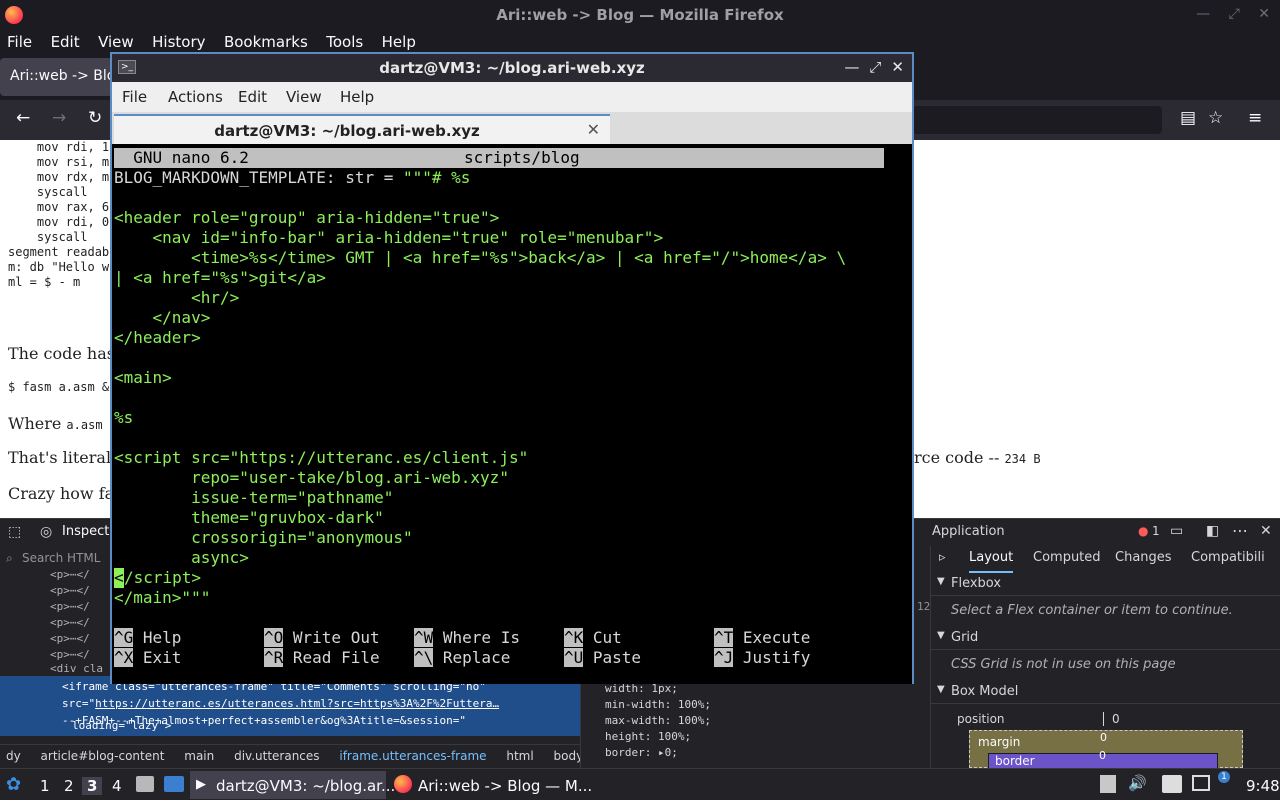 The image size is (1280, 800). Describe the element at coordinates (306, 218) in the screenshot. I see `nano-line: <header role="group" aria-hidden="true">` at that location.